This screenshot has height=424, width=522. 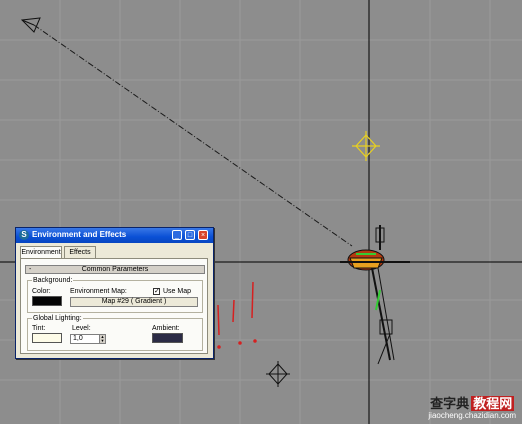 I want to click on use-map-label: Use Map, so click(x=177, y=291).